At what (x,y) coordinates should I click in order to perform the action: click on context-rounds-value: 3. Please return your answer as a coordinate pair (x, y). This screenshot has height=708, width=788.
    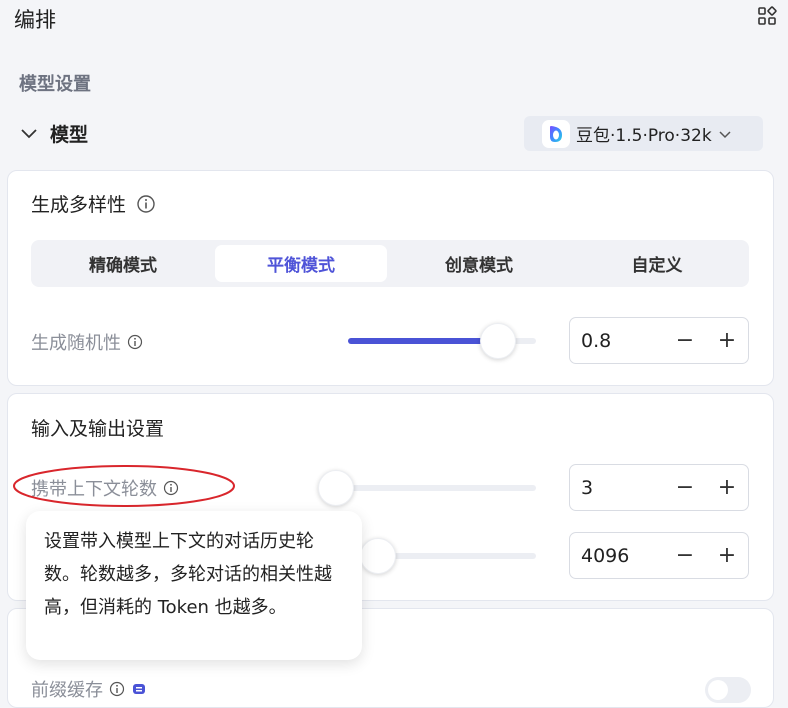
    Looking at the image, I should click on (617, 488).